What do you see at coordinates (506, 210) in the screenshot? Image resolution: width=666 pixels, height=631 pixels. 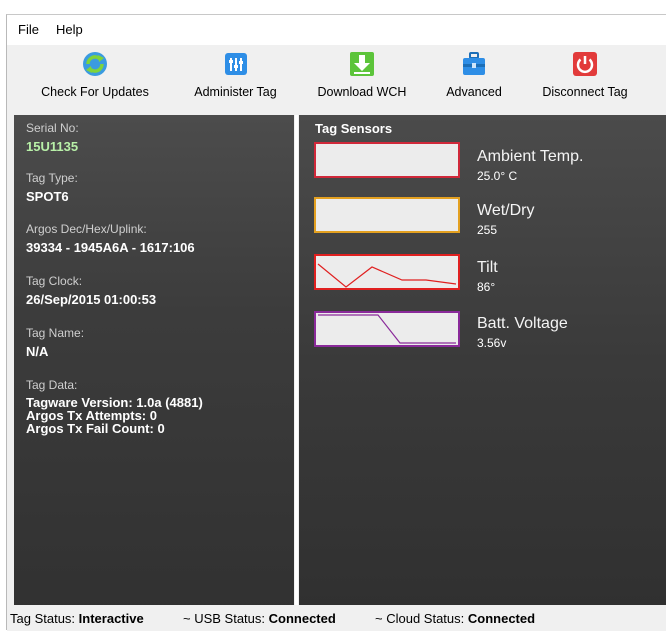 I see `wet-dry-name: Wet/Dry` at bounding box center [506, 210].